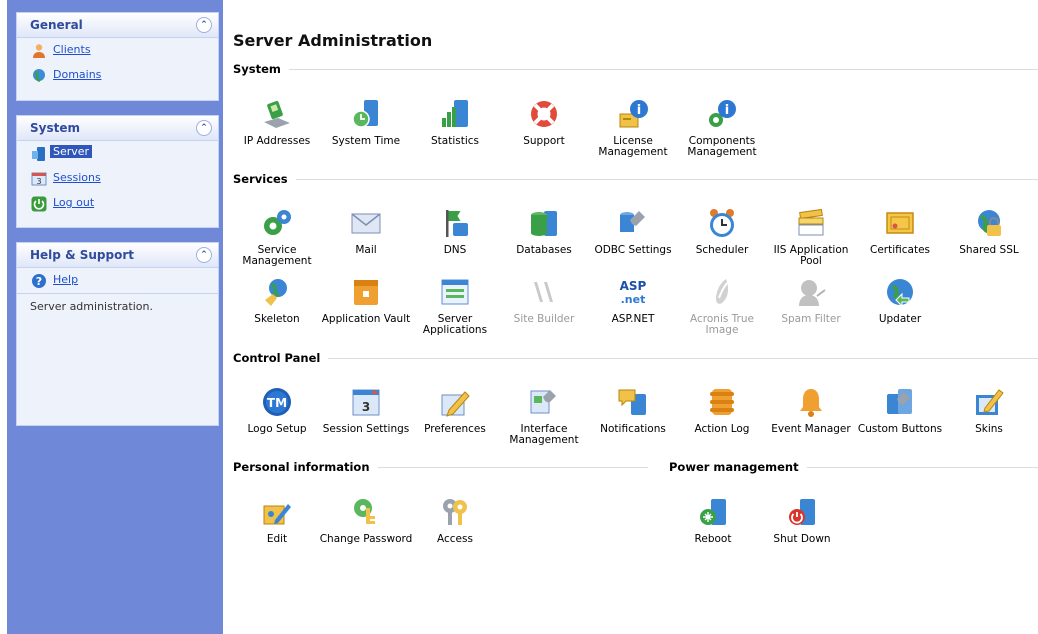 The height and width of the screenshot is (634, 1038). Describe the element at coordinates (117, 75) in the screenshot. I see `nav-item-domains: Domains` at that location.